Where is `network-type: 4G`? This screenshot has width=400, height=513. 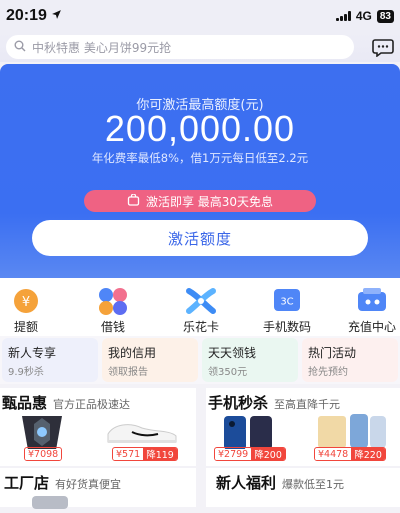
network-type: 4G is located at coordinates (363, 16).